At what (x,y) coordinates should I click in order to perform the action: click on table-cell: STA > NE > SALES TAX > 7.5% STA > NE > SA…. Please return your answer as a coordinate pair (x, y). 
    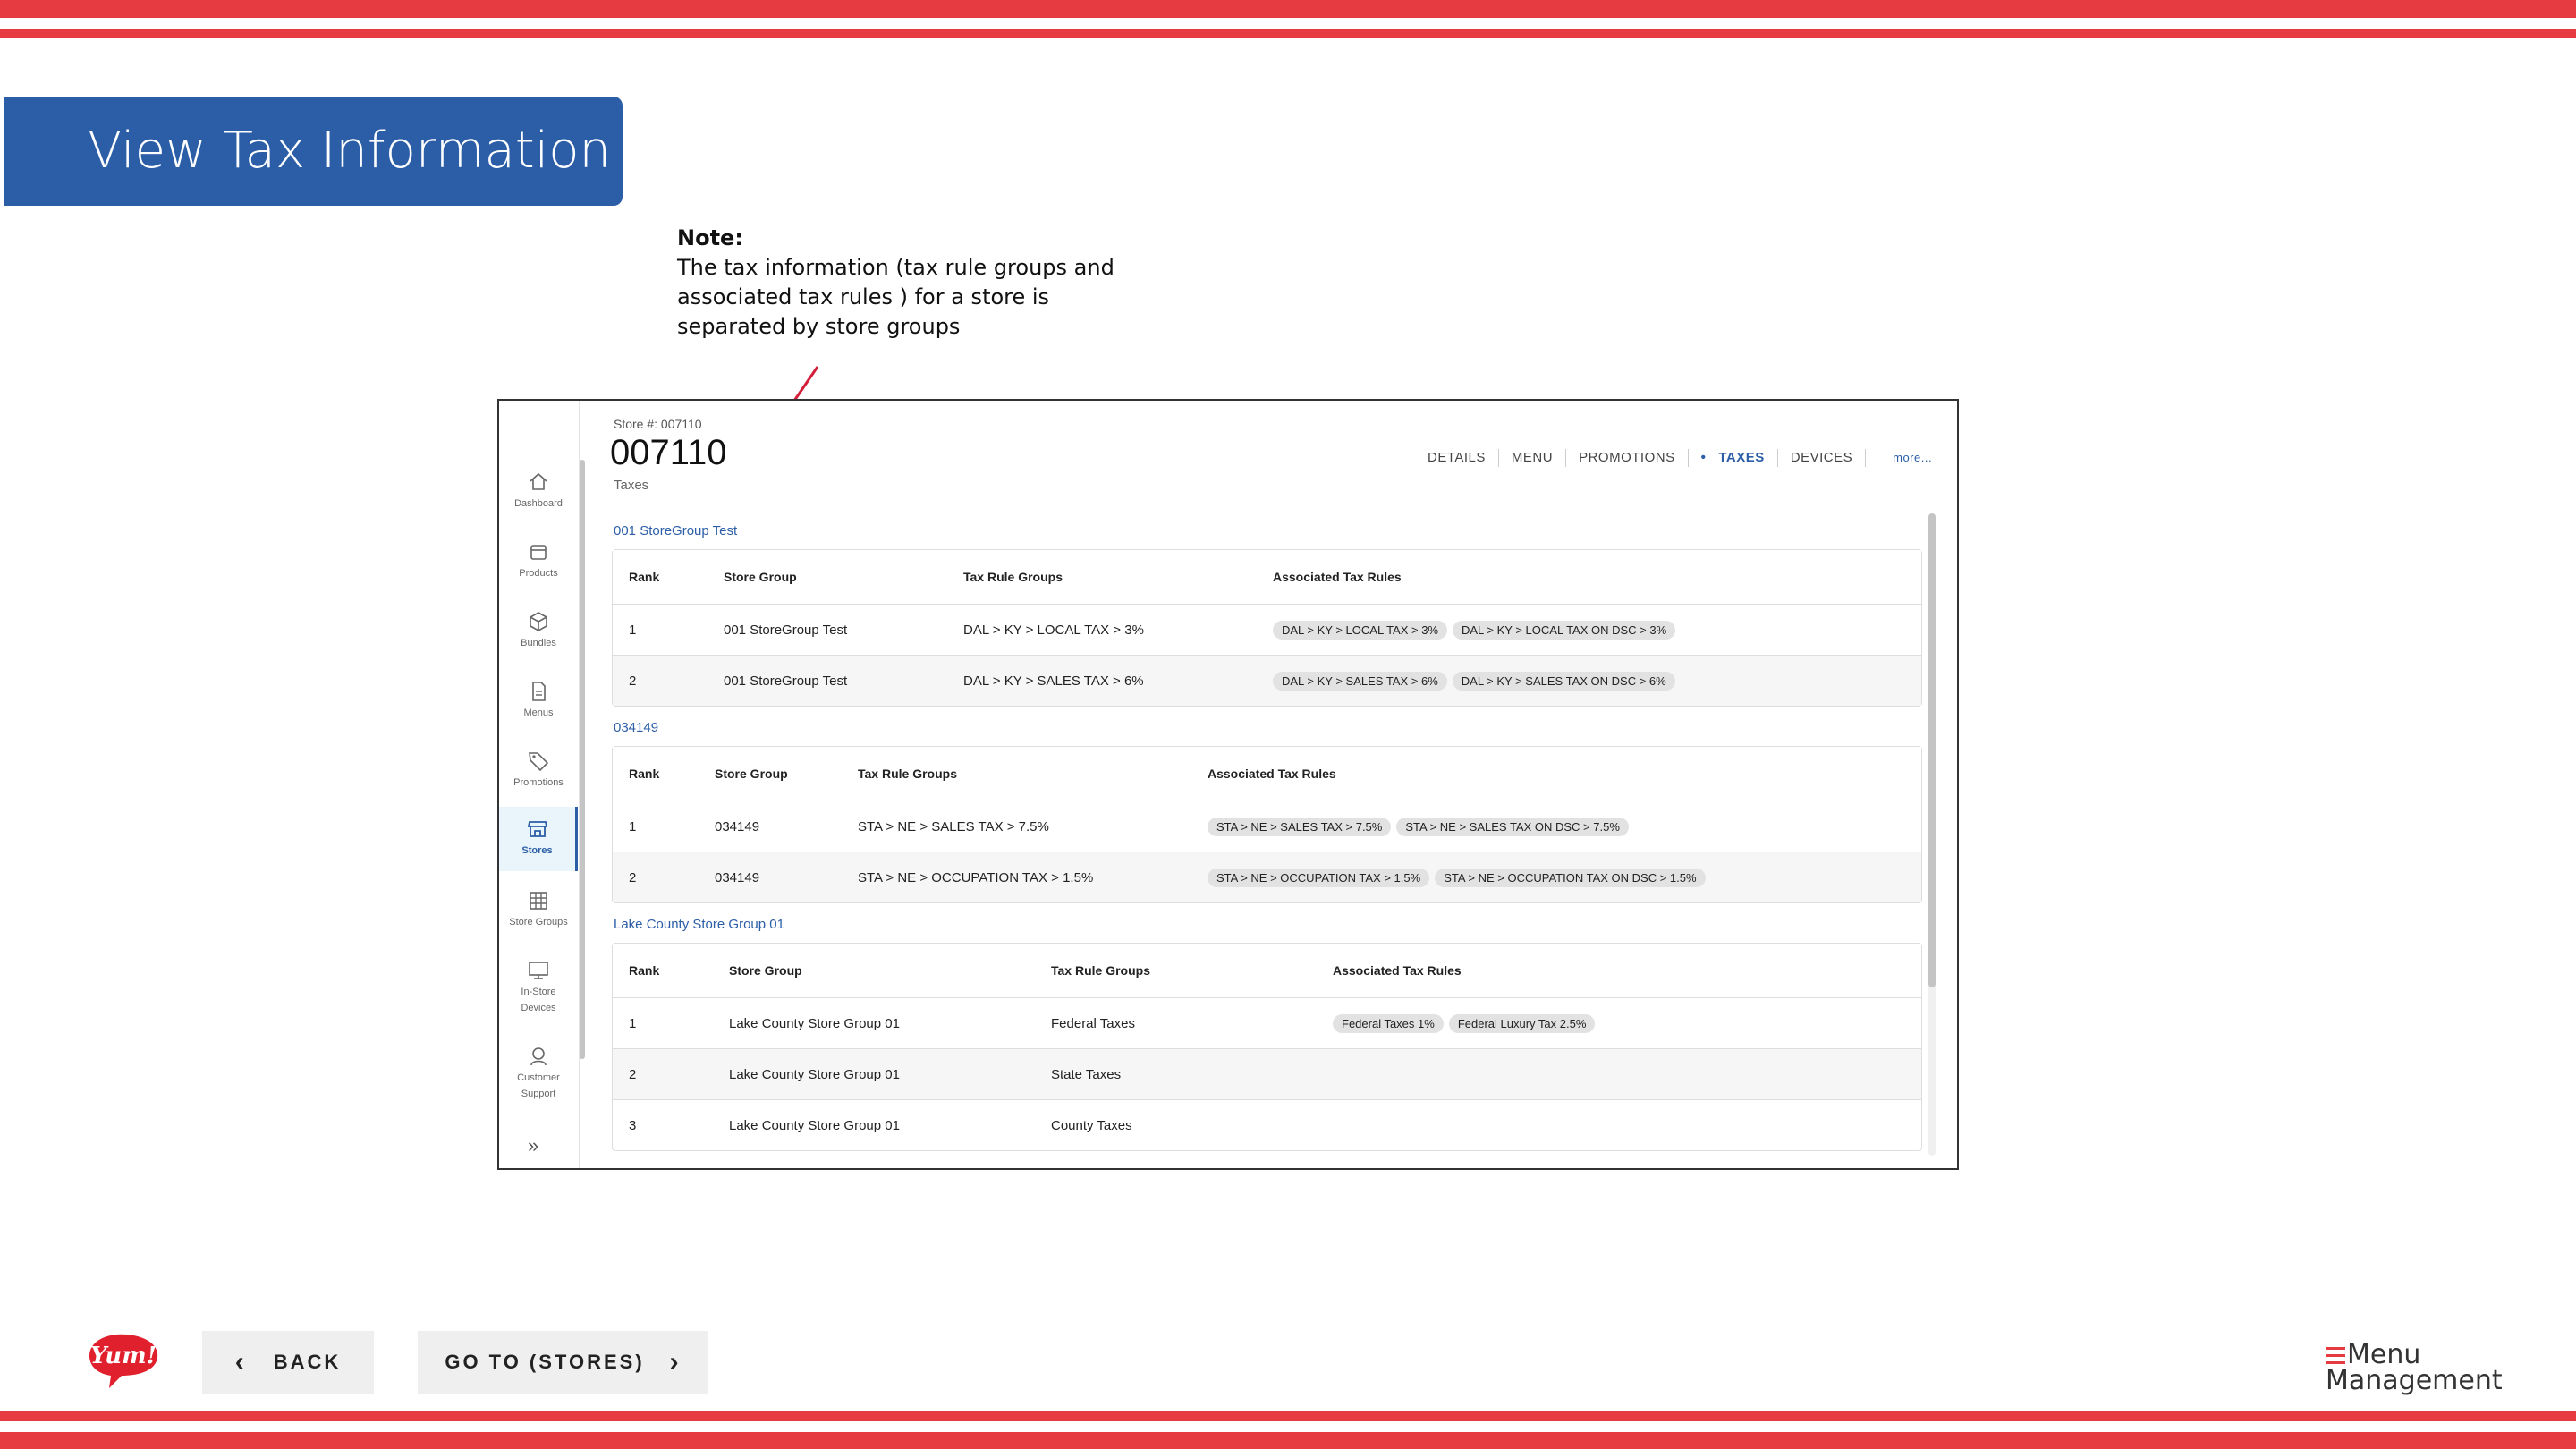
    Looking at the image, I should click on (1555, 826).